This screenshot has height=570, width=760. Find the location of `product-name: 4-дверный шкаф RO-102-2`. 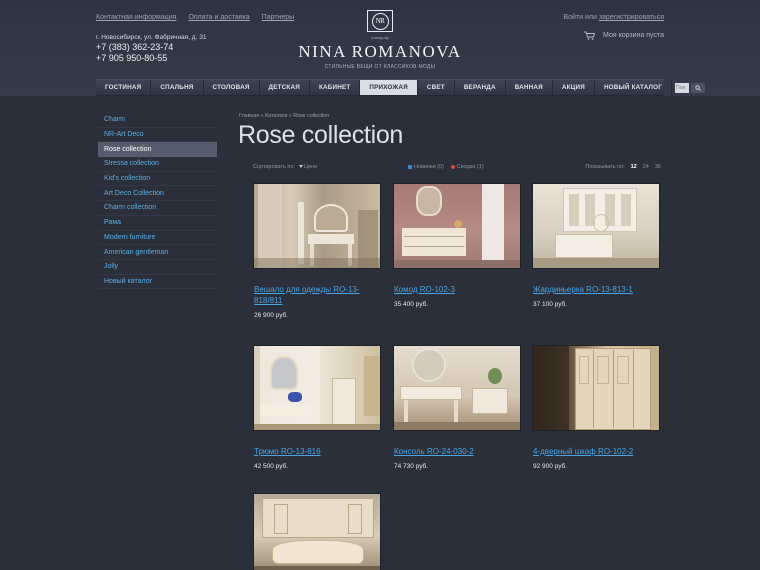

product-name: 4-дверный шкаф RO-102-2 is located at coordinates (597, 452).